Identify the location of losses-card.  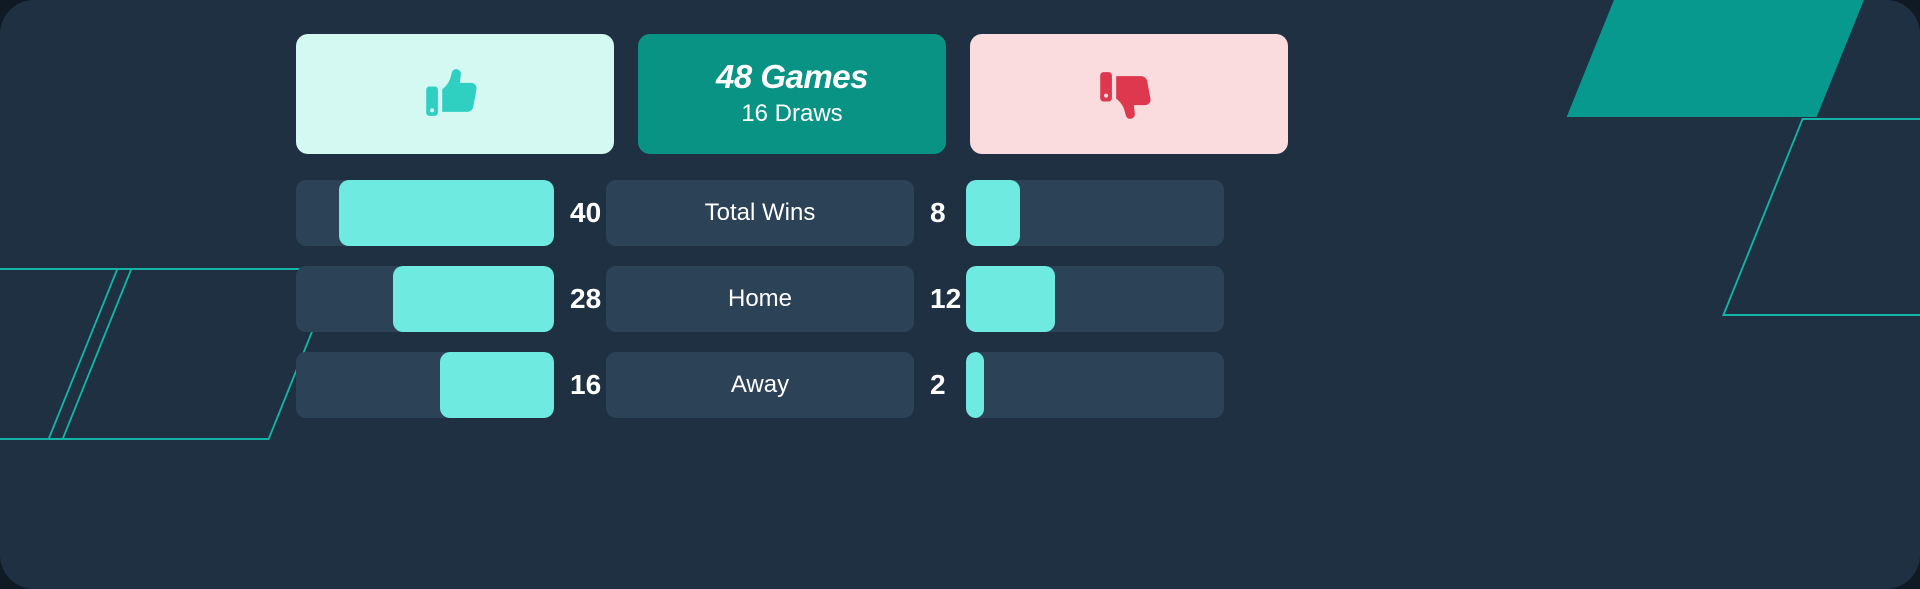
(1129, 94).